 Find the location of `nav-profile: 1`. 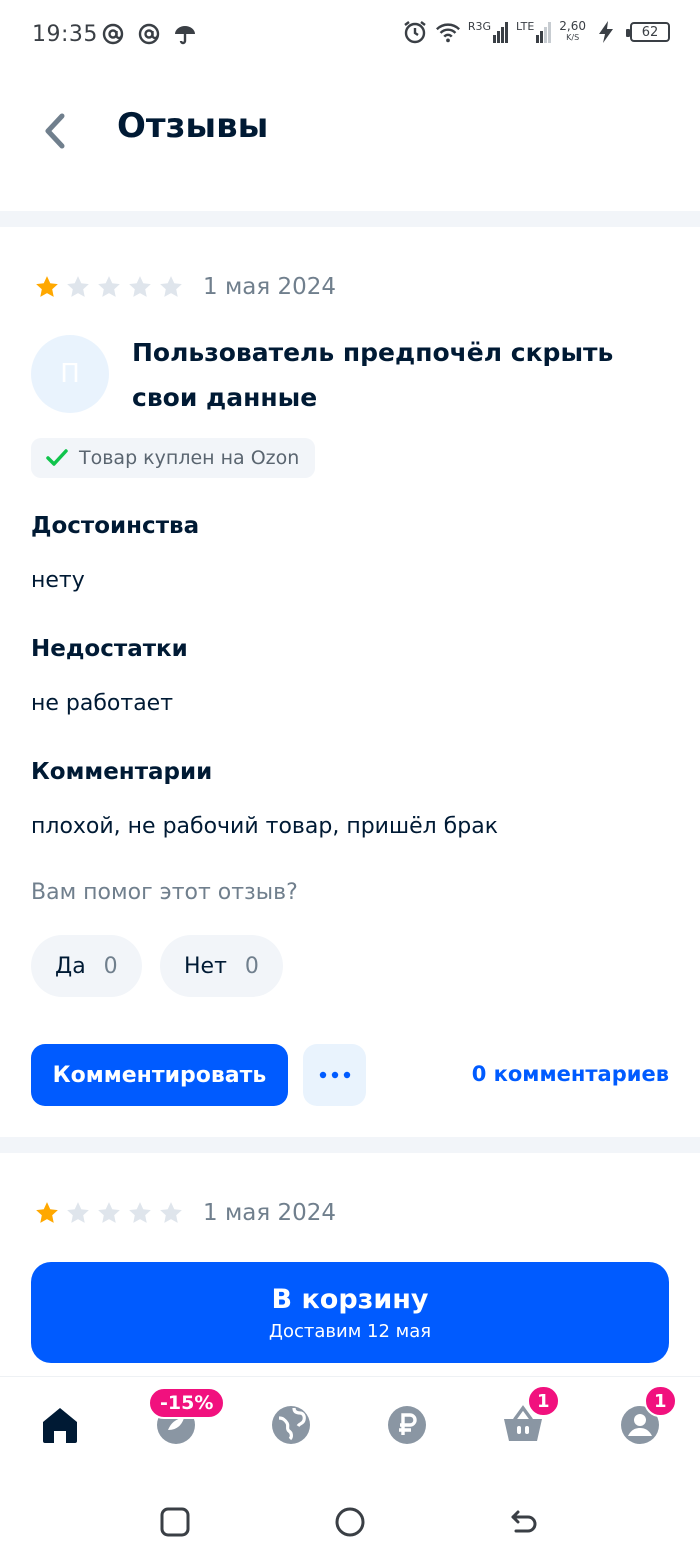

nav-profile: 1 is located at coordinates (646, 1417).